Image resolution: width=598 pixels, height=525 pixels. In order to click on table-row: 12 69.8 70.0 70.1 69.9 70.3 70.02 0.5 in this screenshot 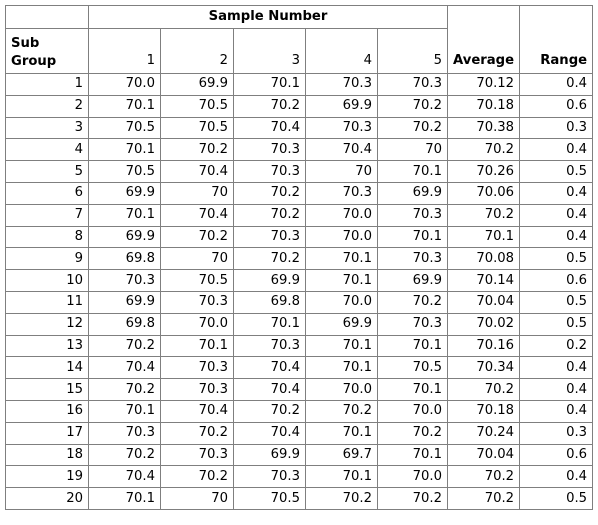, I will do `click(299, 324)`.